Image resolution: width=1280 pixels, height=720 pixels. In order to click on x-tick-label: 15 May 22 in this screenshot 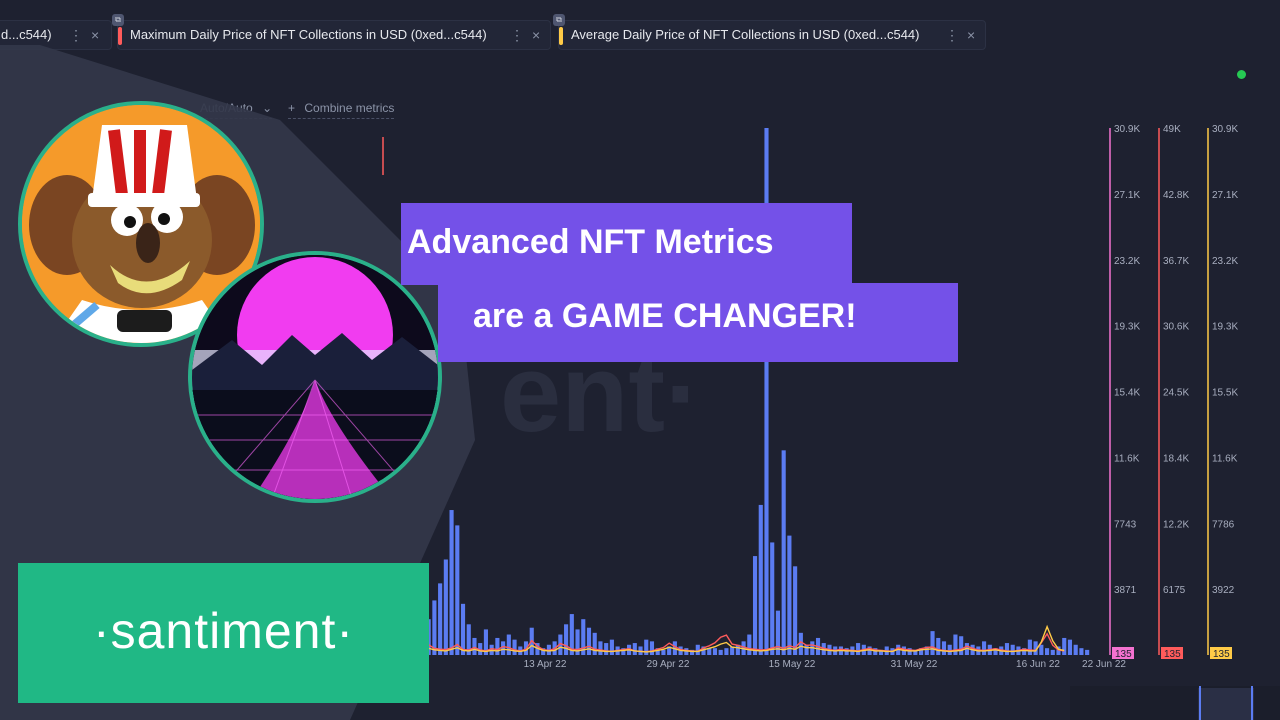, I will do `click(792, 664)`.